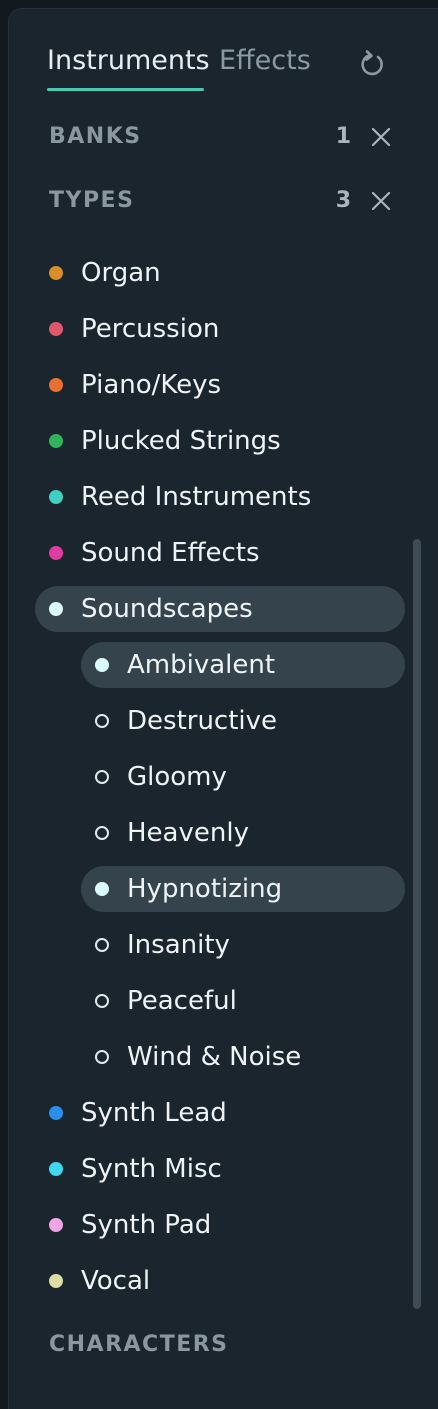 The image size is (438, 1409). I want to click on type-item-sound-effects: Sound Effects, so click(220, 553).